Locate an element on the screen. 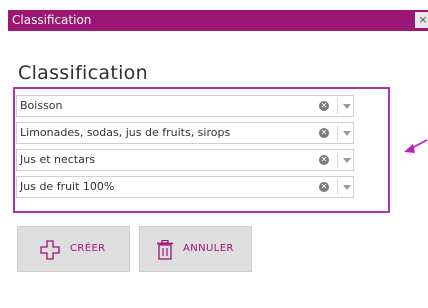 This screenshot has height=308, width=428. window-titlebar: Classification is located at coordinates (218, 20).